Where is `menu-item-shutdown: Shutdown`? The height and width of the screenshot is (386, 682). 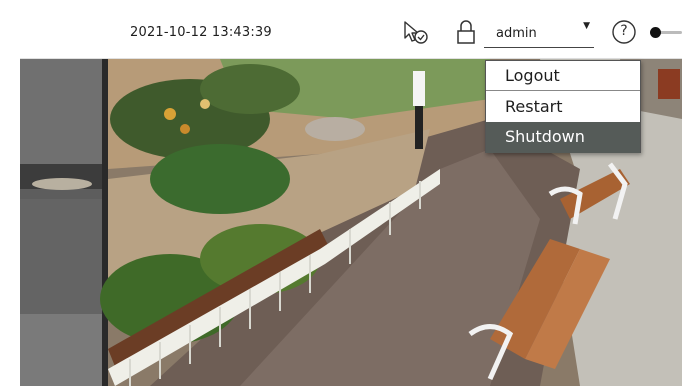
menu-item-shutdown: Shutdown is located at coordinates (563, 137).